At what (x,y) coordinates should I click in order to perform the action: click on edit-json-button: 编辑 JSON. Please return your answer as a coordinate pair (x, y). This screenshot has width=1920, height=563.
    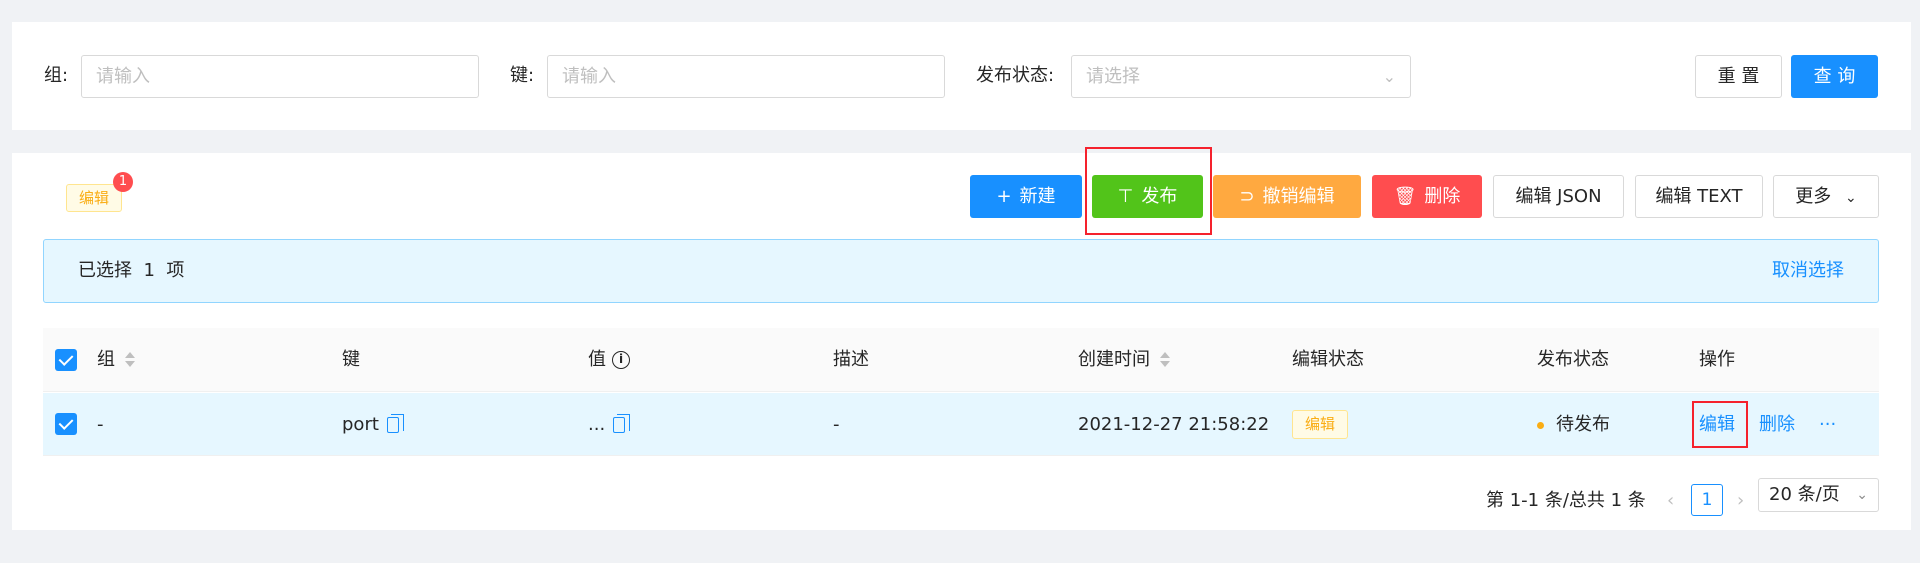
    Looking at the image, I should click on (1558, 196).